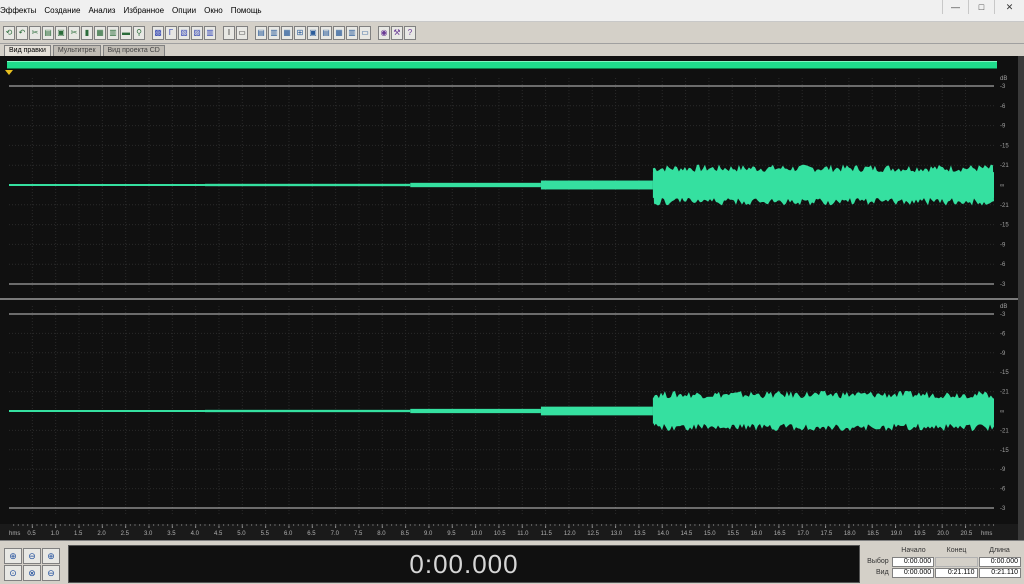 The width and height of the screenshot is (1024, 584). I want to click on time-tick-label: 20.0, so click(943, 534).